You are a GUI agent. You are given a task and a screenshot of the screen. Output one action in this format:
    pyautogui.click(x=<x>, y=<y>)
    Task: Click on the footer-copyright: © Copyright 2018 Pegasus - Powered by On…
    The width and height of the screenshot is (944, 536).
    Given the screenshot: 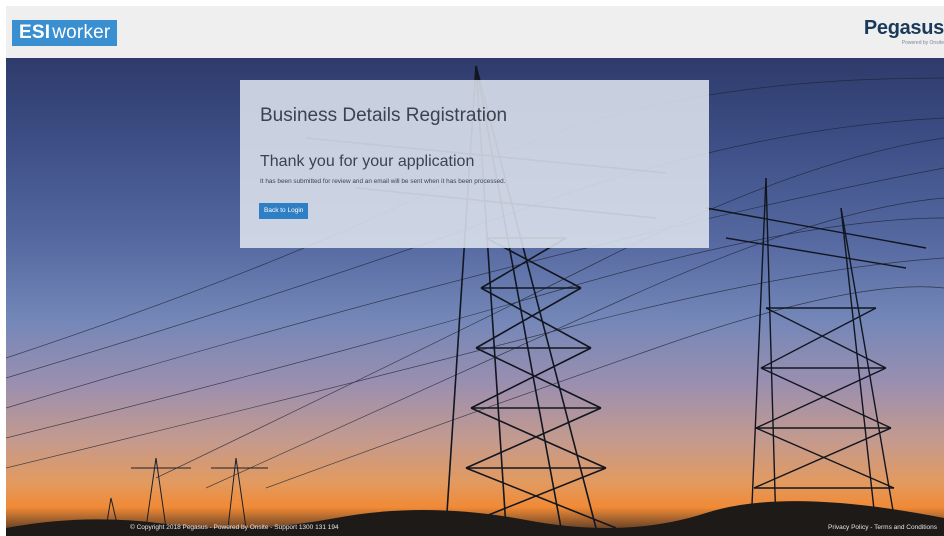 What is the action you would take?
    pyautogui.click(x=234, y=527)
    